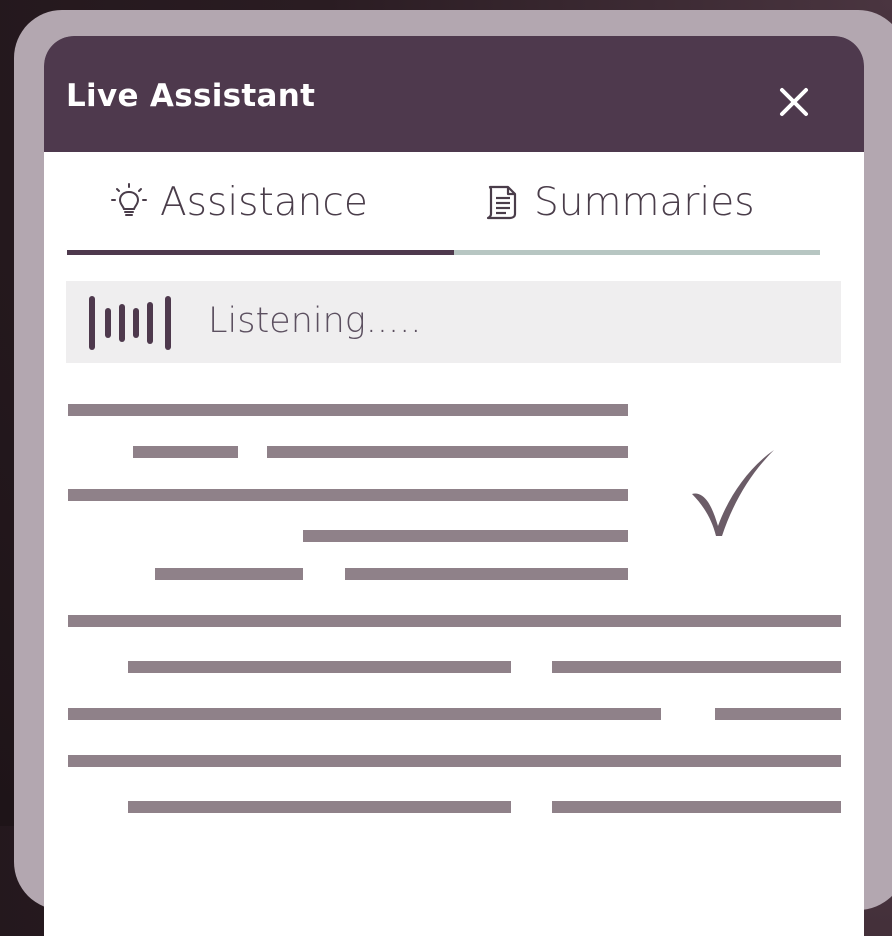  I want to click on tab-summaries: Summaries, so click(618, 202).